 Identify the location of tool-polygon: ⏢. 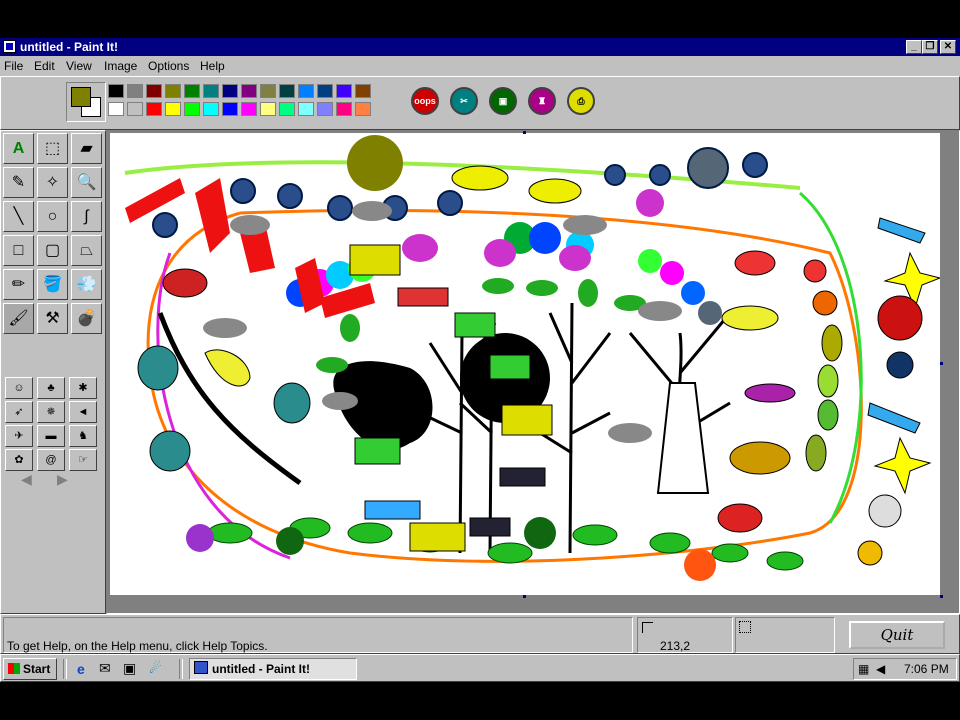
(86, 250).